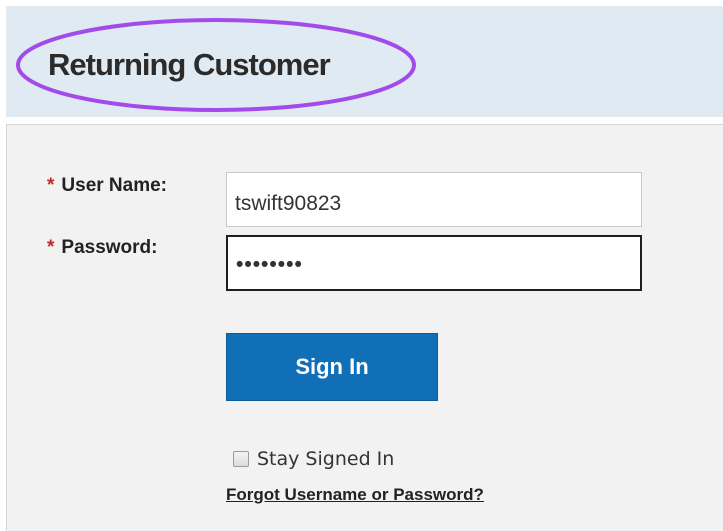  Describe the element at coordinates (355, 495) in the screenshot. I see `forgot-credentials-link: Forgot Username or Password?` at that location.